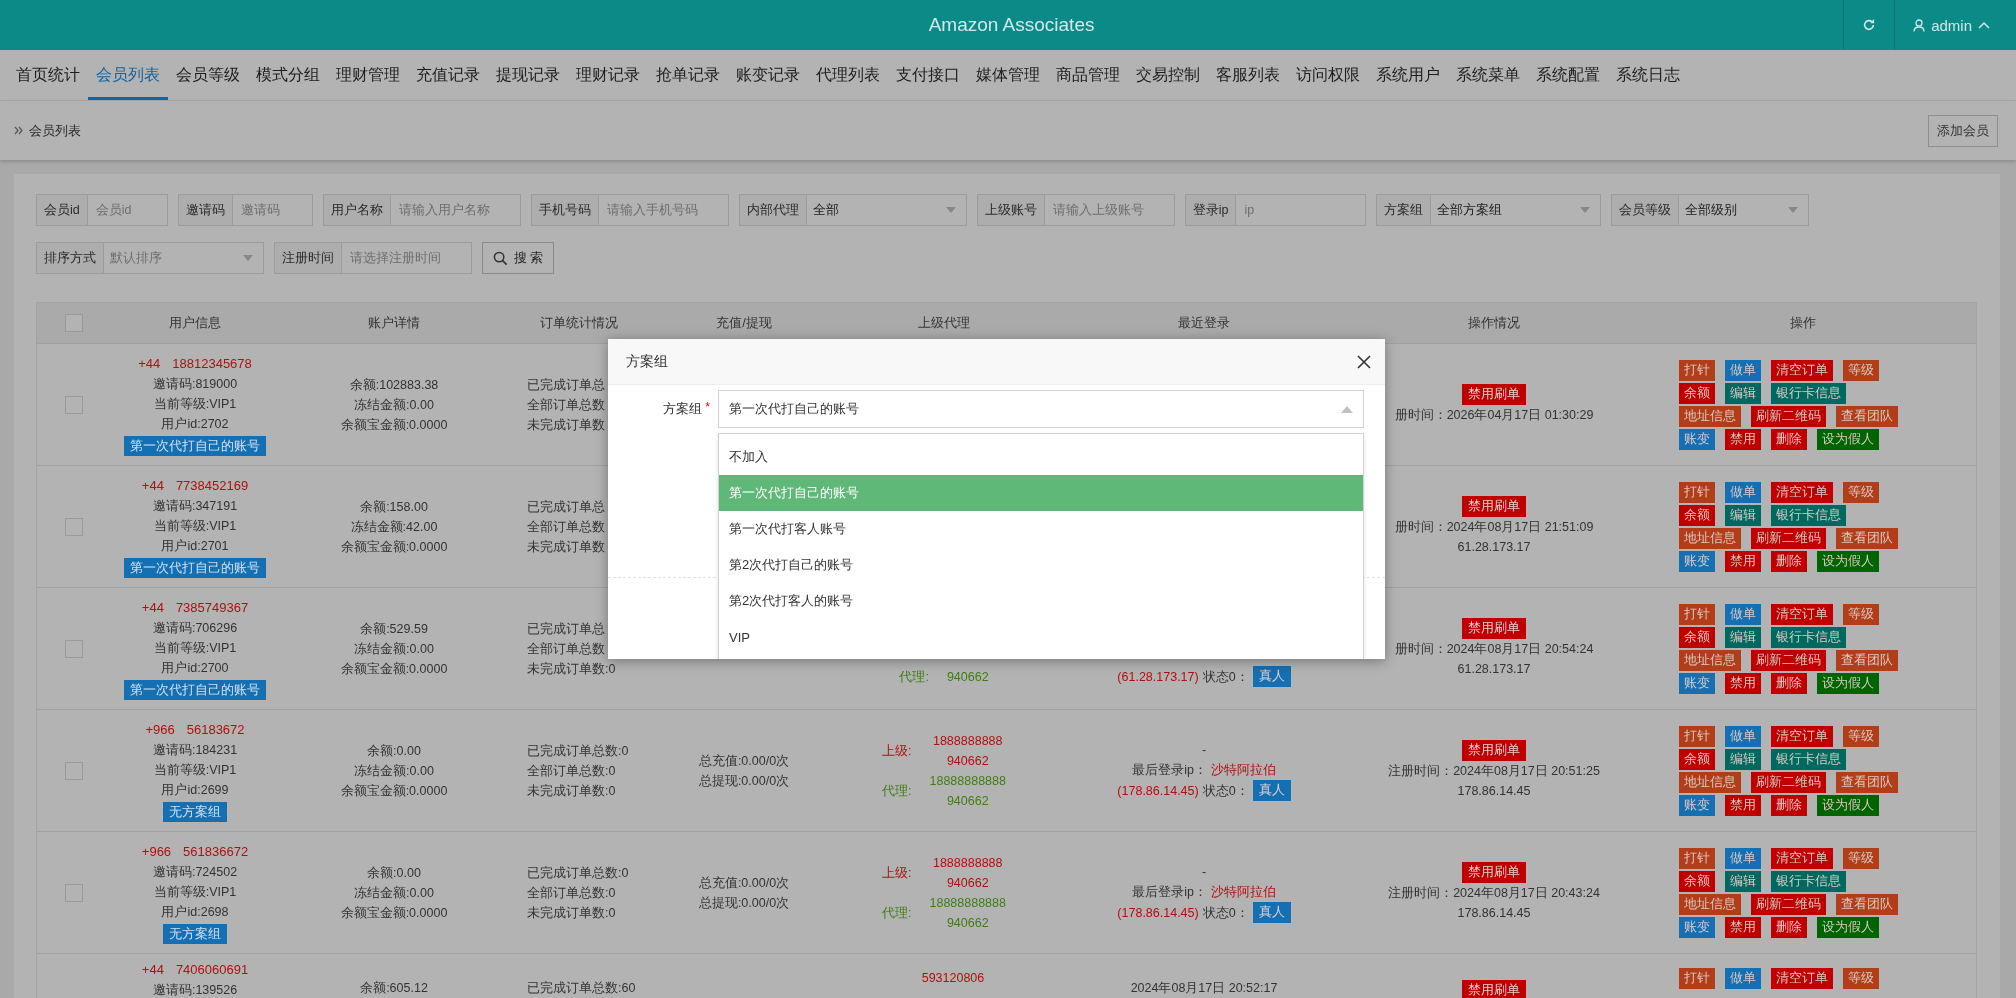 This screenshot has height=998, width=2016. What do you see at coordinates (1041, 457) in the screenshot?
I see `dropdown-option: 不加入` at bounding box center [1041, 457].